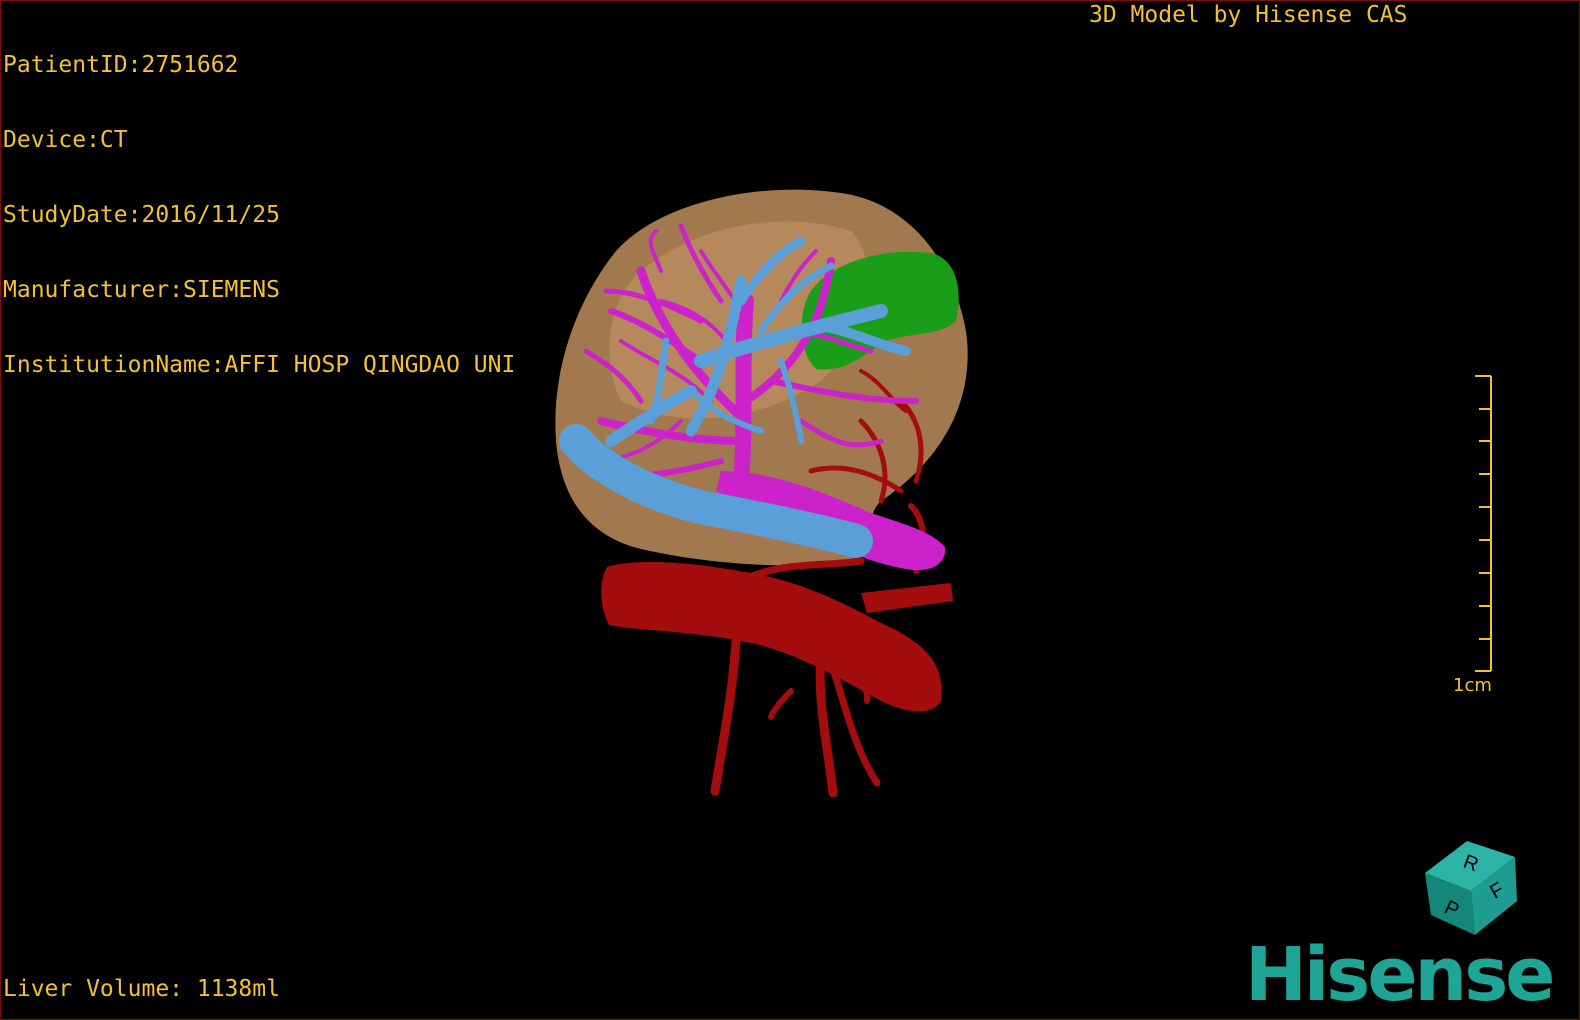 This screenshot has height=1020, width=1580. What do you see at coordinates (259, 365) in the screenshot?
I see `institution-name: InstitutionName:AFFI HOSP QINGDAO UNI` at bounding box center [259, 365].